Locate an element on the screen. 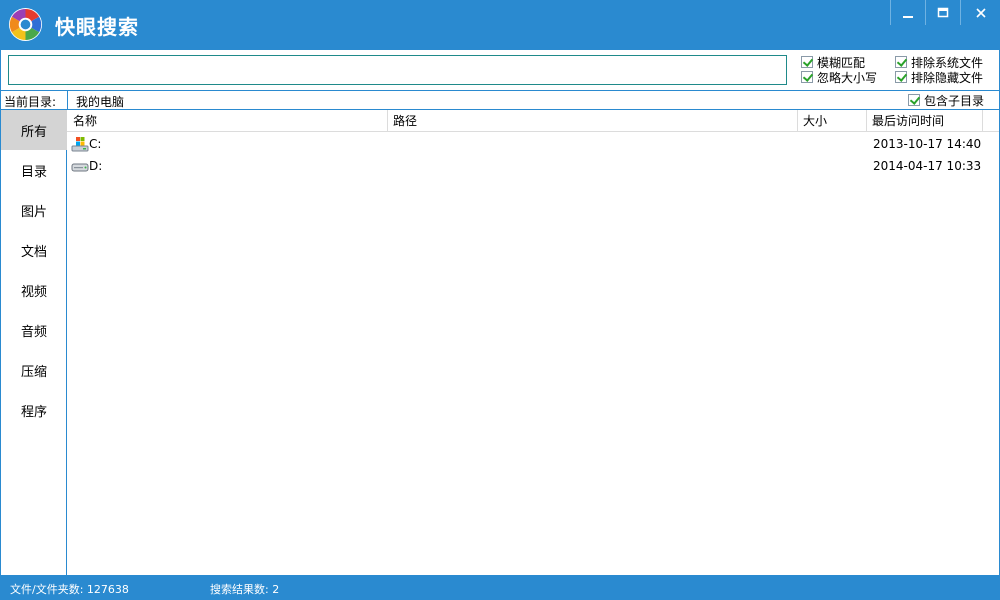 This screenshot has width=1000, height=600. row-last-accessed: 2013-10-17 14:40 is located at coordinates (927, 144).